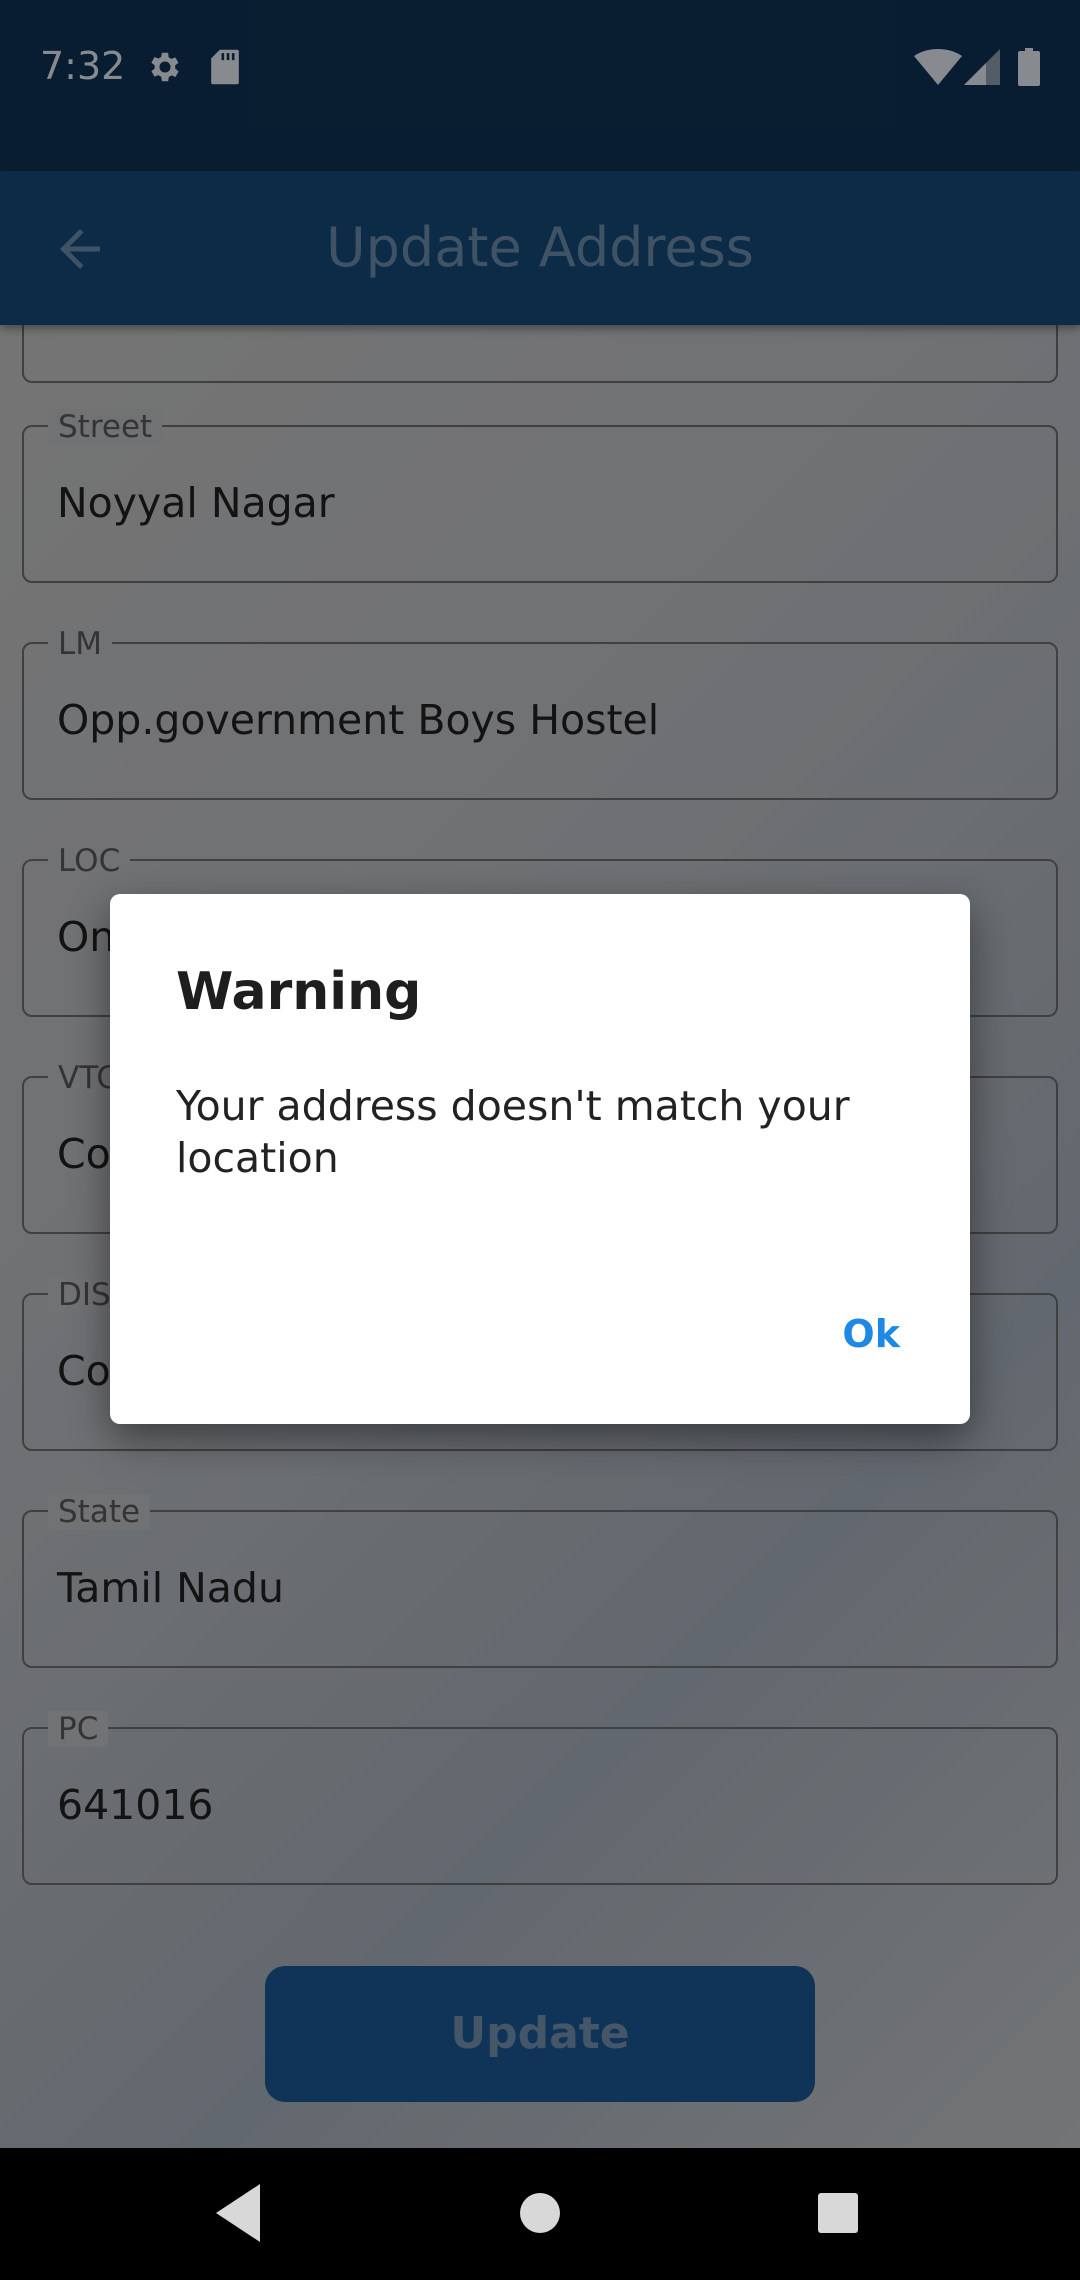  I want to click on system-nav-bar, so click(540, 2214).